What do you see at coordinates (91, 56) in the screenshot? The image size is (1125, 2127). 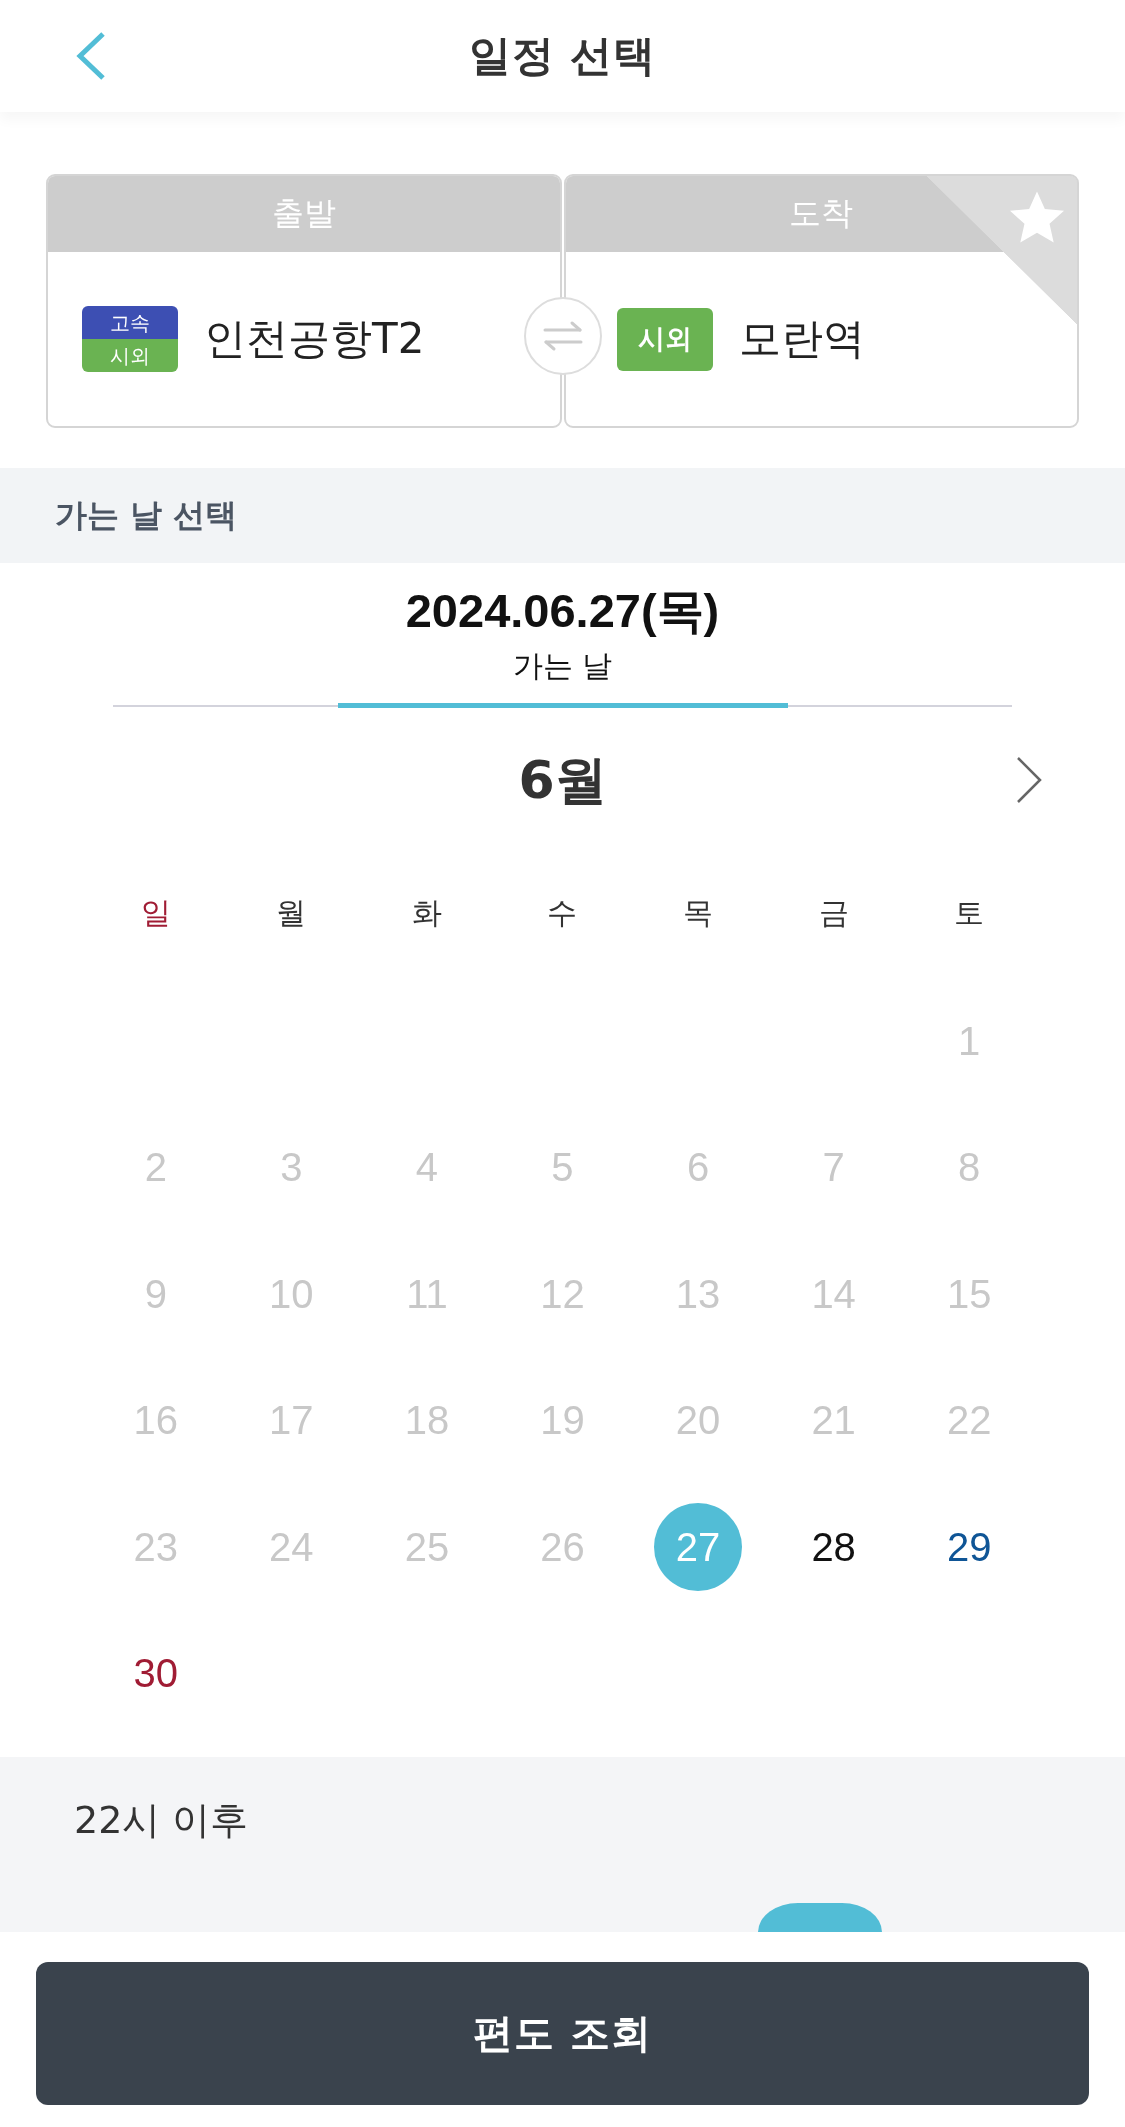 I see `back-icon` at bounding box center [91, 56].